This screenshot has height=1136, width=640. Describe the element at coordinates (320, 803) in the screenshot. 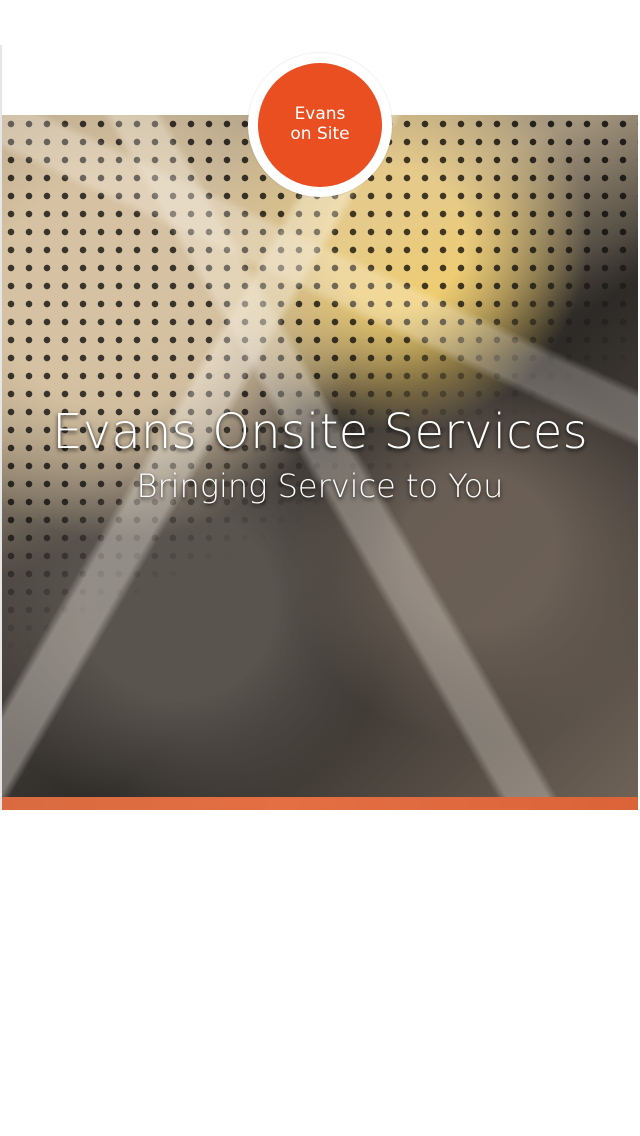

I see `hero-bottom-band` at that location.